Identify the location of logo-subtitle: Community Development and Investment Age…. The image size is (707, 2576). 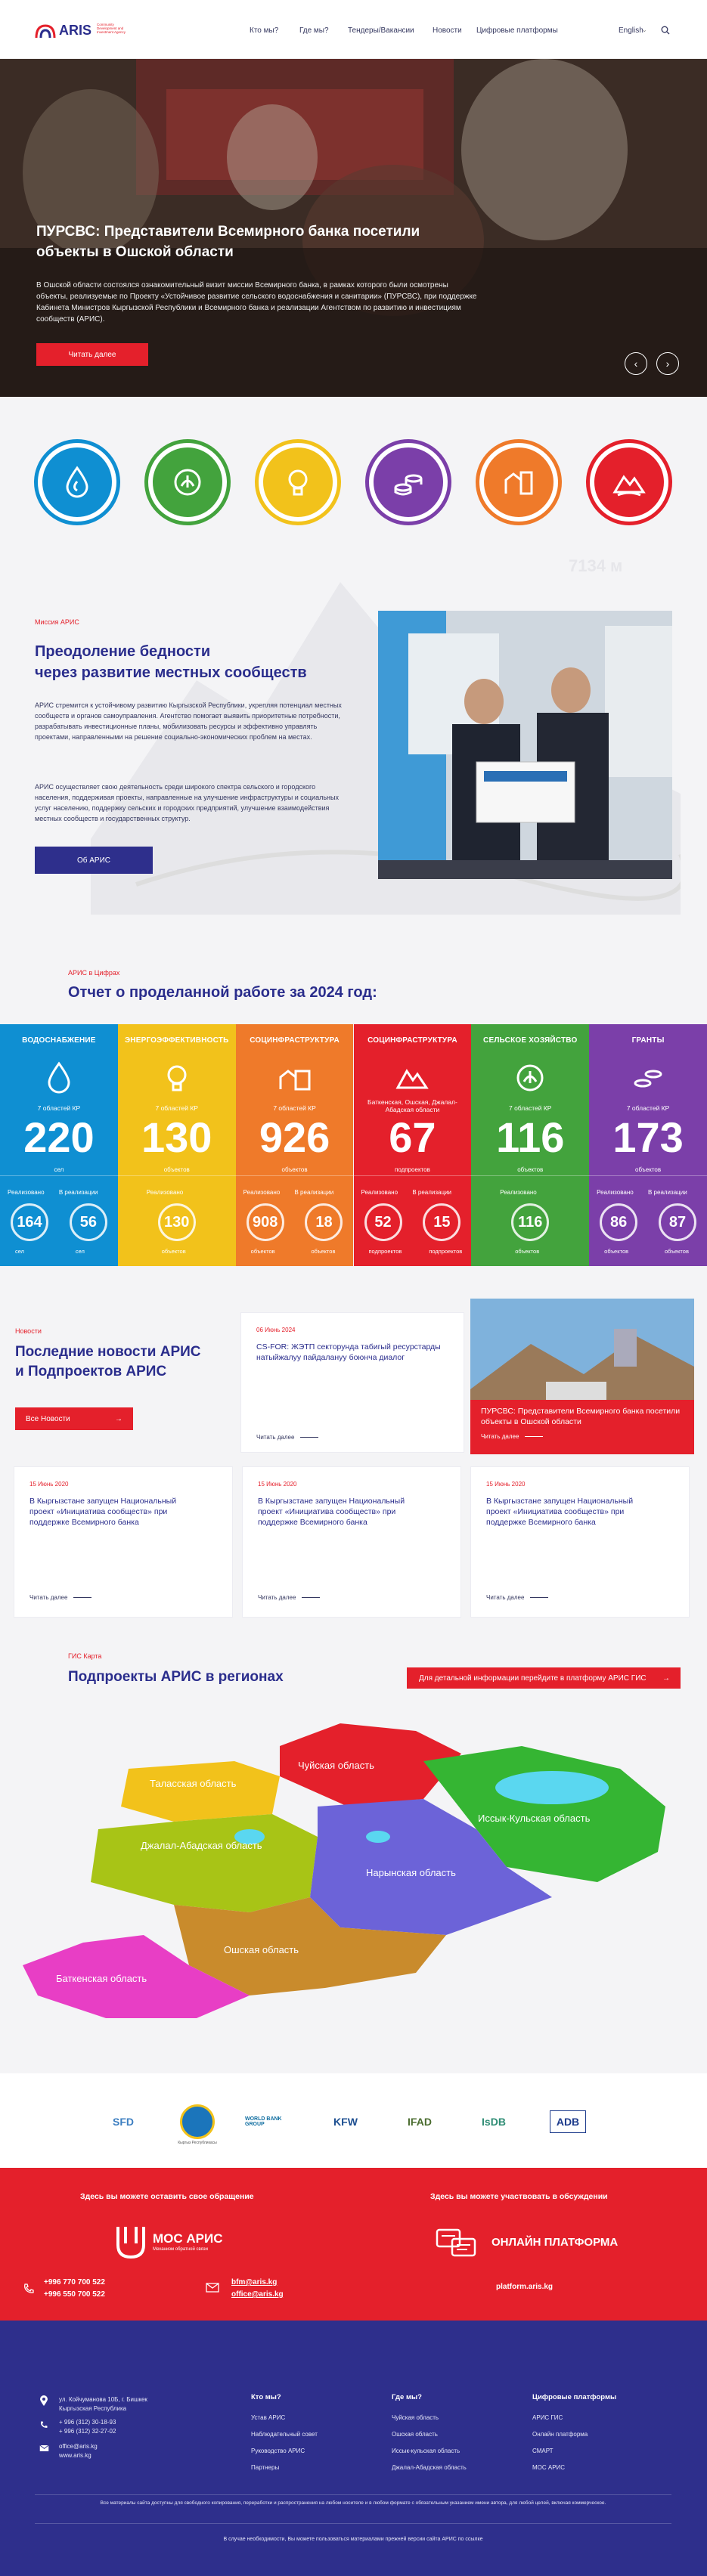
(111, 28).